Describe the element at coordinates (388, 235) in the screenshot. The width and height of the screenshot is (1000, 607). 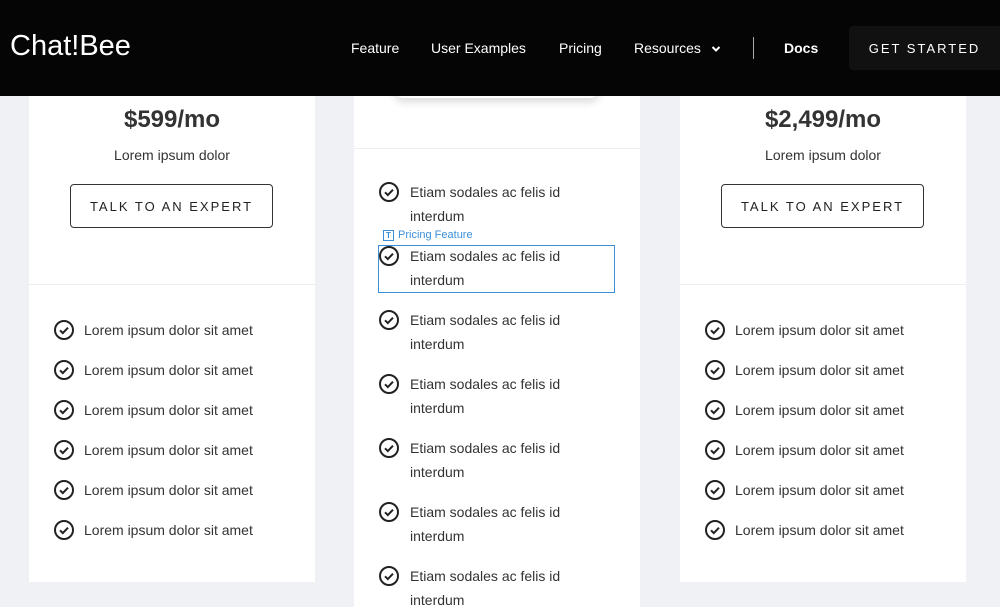
I see `text-element-icon: T` at that location.